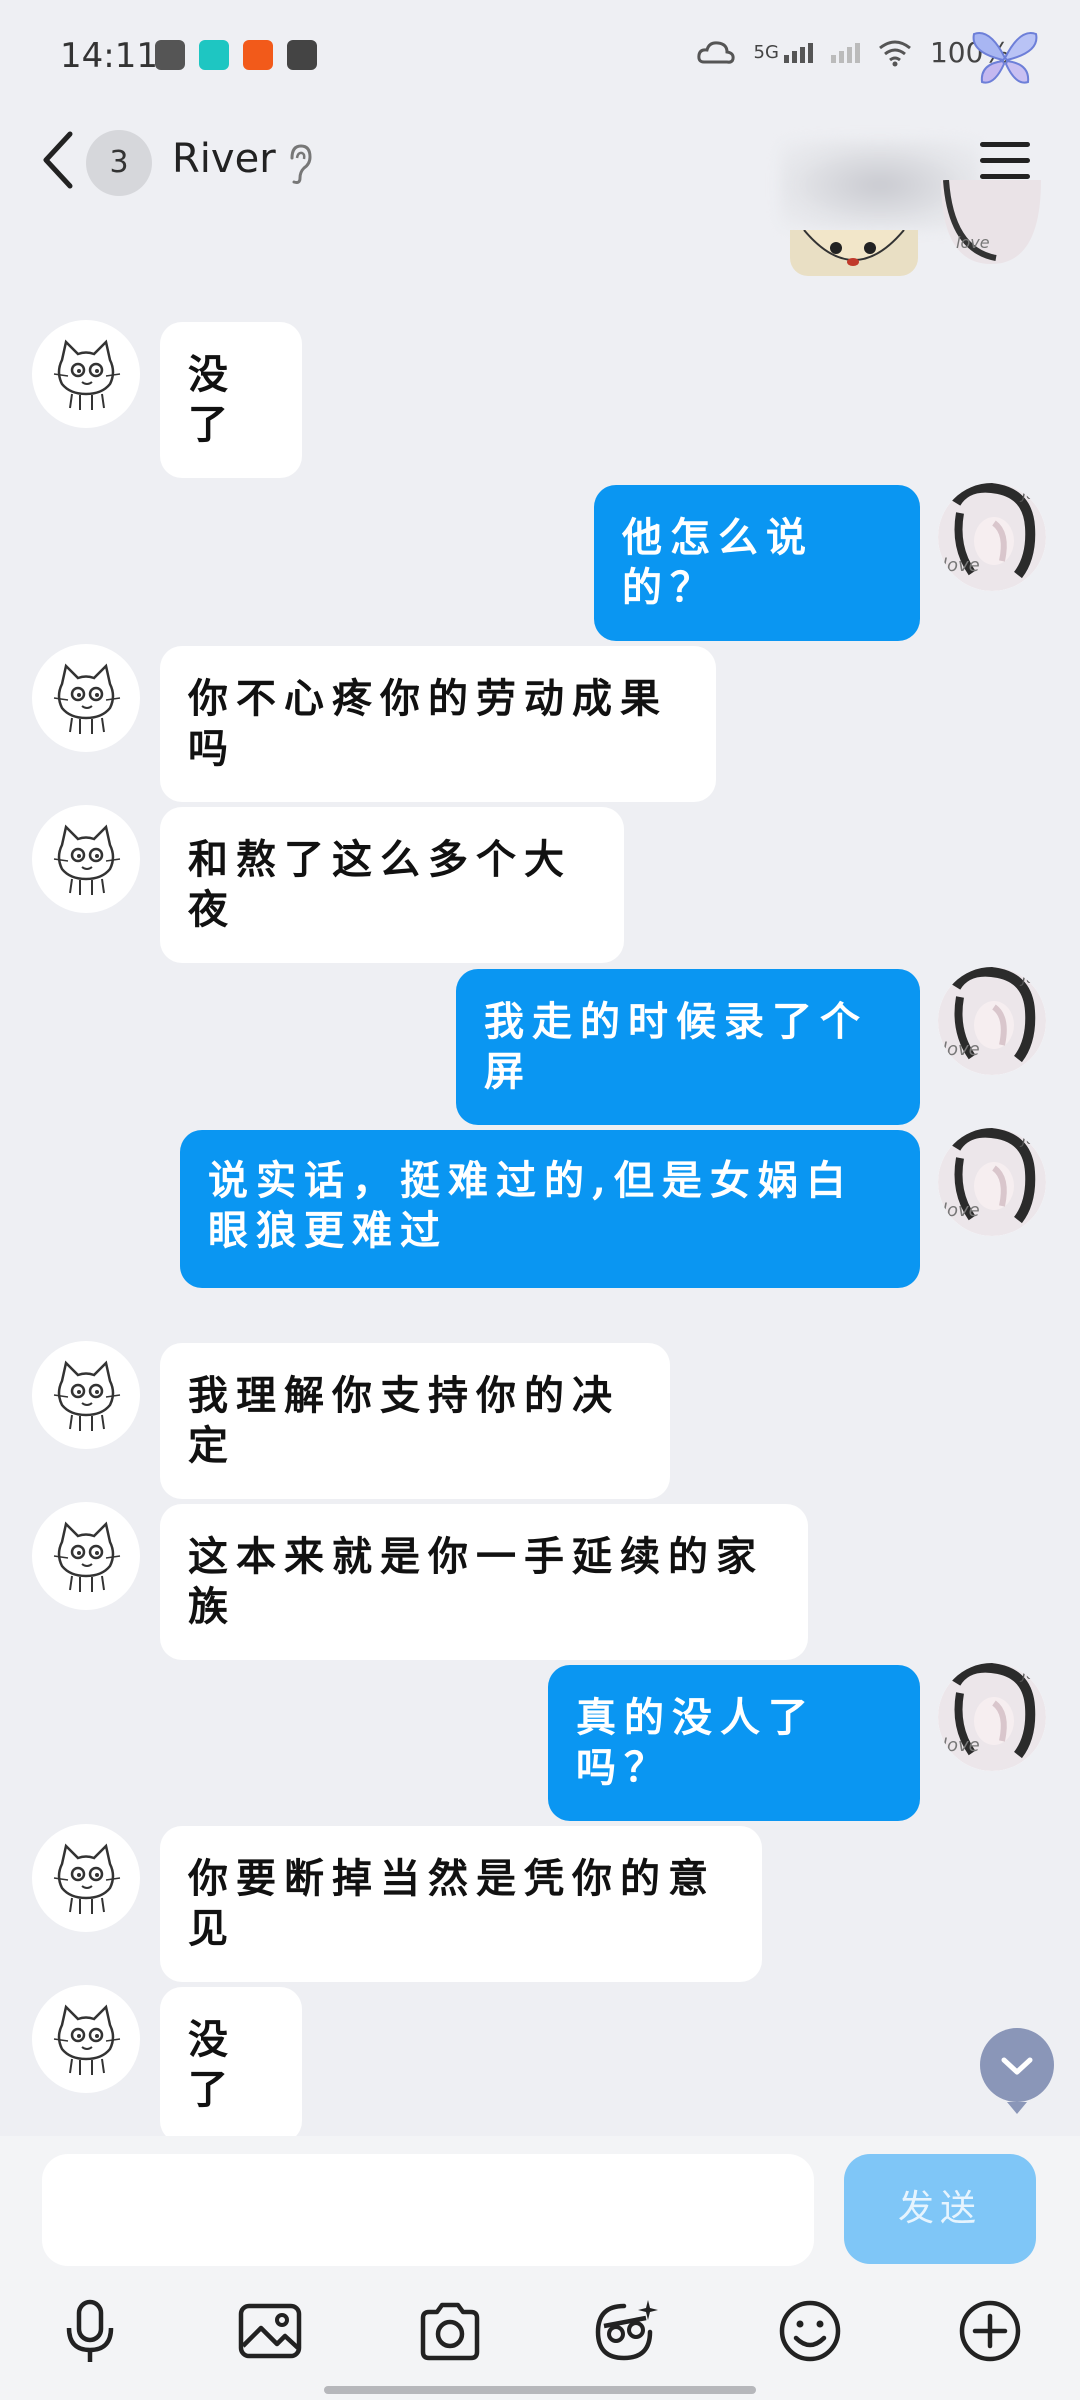  Describe the element at coordinates (845, 52) in the screenshot. I see `signal-sim2-icon` at that location.